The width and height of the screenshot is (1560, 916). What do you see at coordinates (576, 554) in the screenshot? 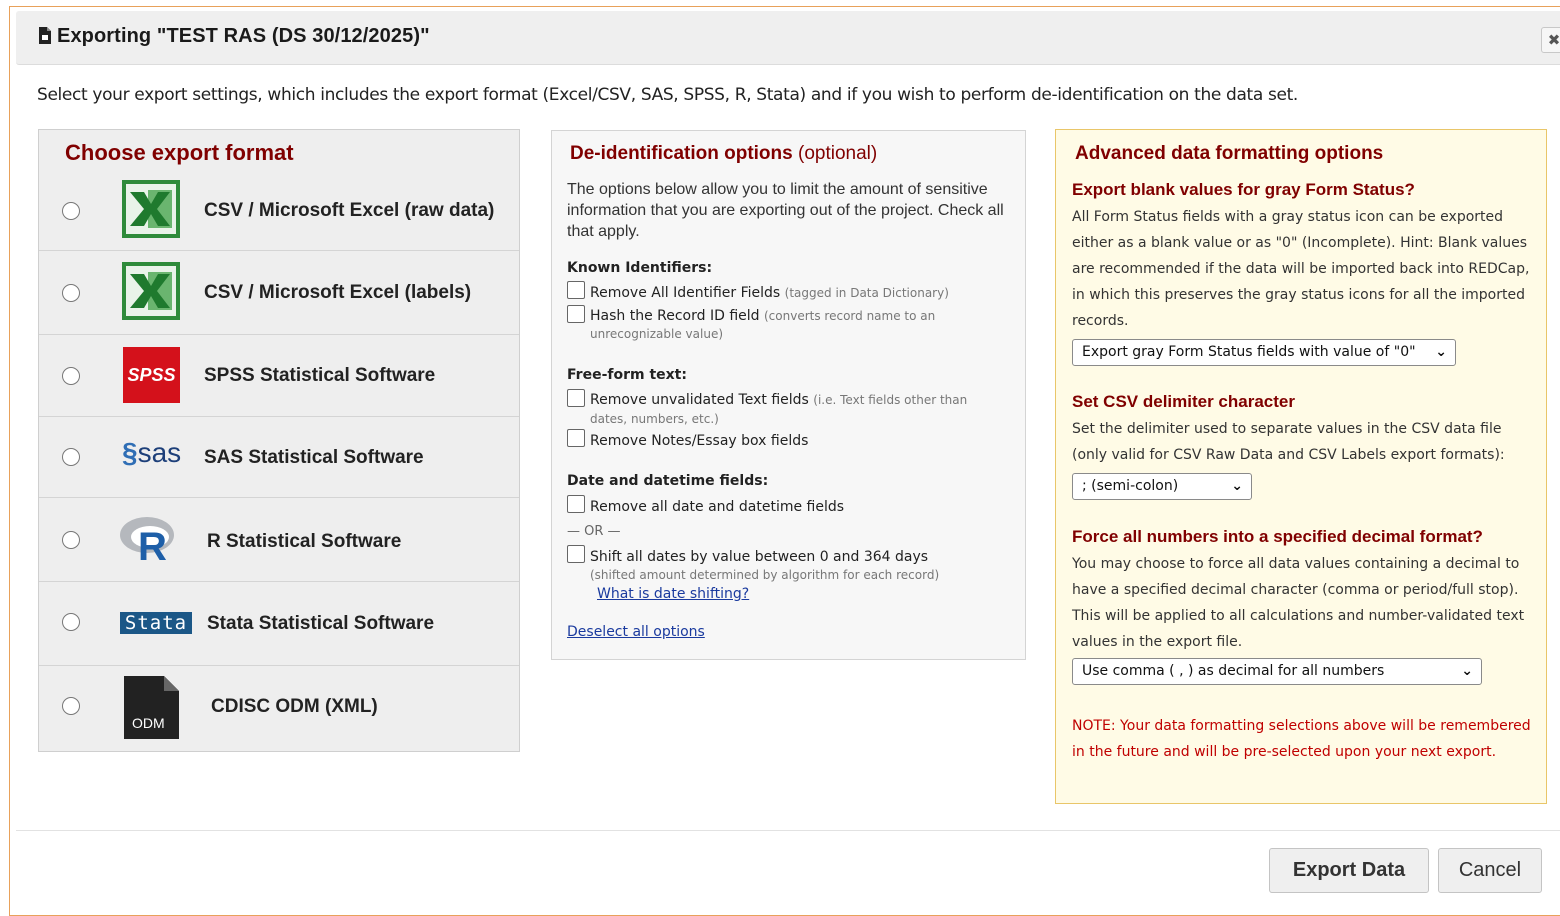
I see `shift-dates-checkbox` at bounding box center [576, 554].